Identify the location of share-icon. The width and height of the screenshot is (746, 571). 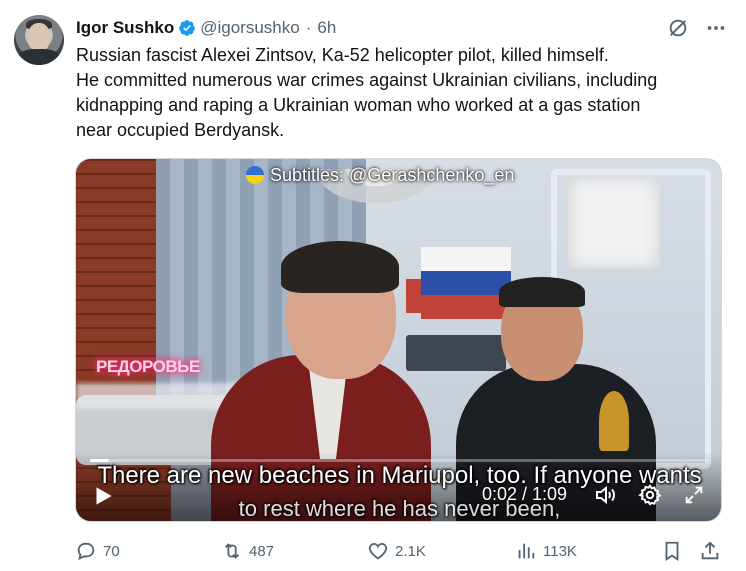
(710, 550).